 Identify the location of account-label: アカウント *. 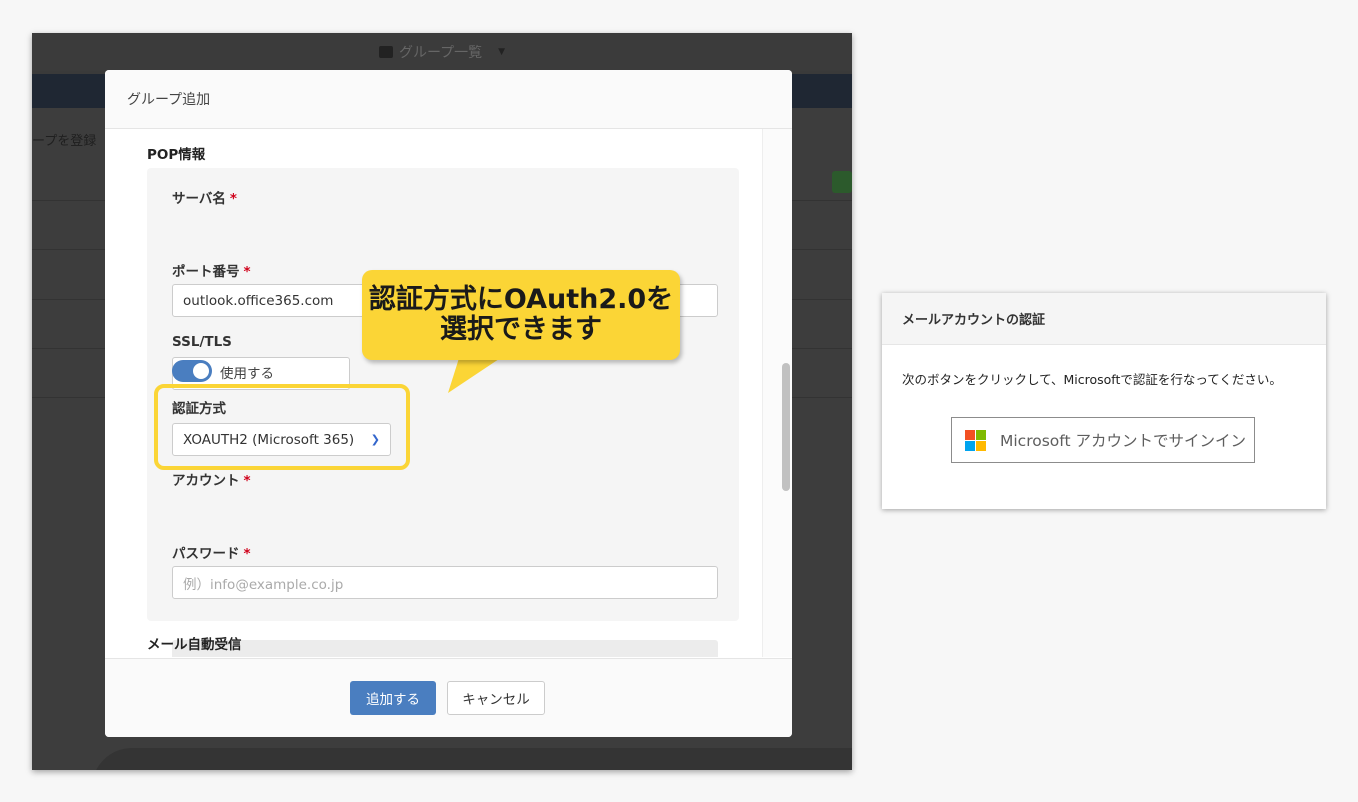
(211, 479).